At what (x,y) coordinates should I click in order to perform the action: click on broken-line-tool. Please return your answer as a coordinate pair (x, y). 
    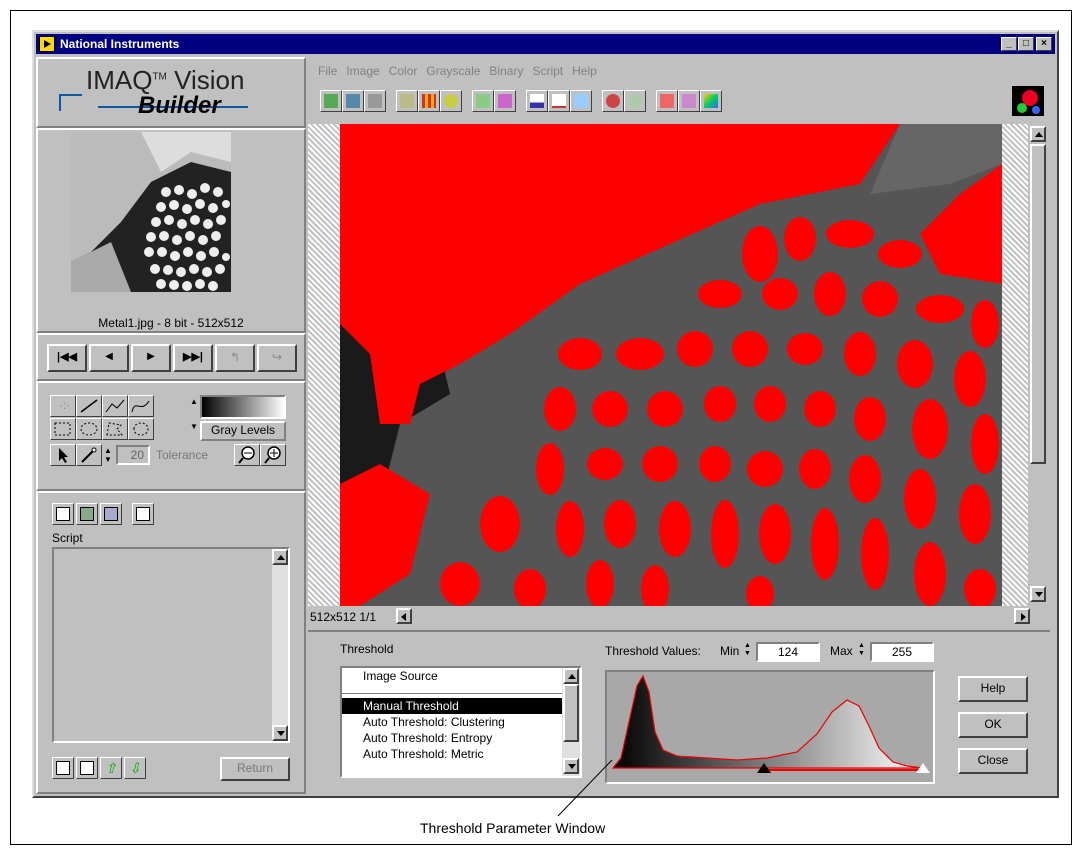
    Looking at the image, I should click on (115, 406).